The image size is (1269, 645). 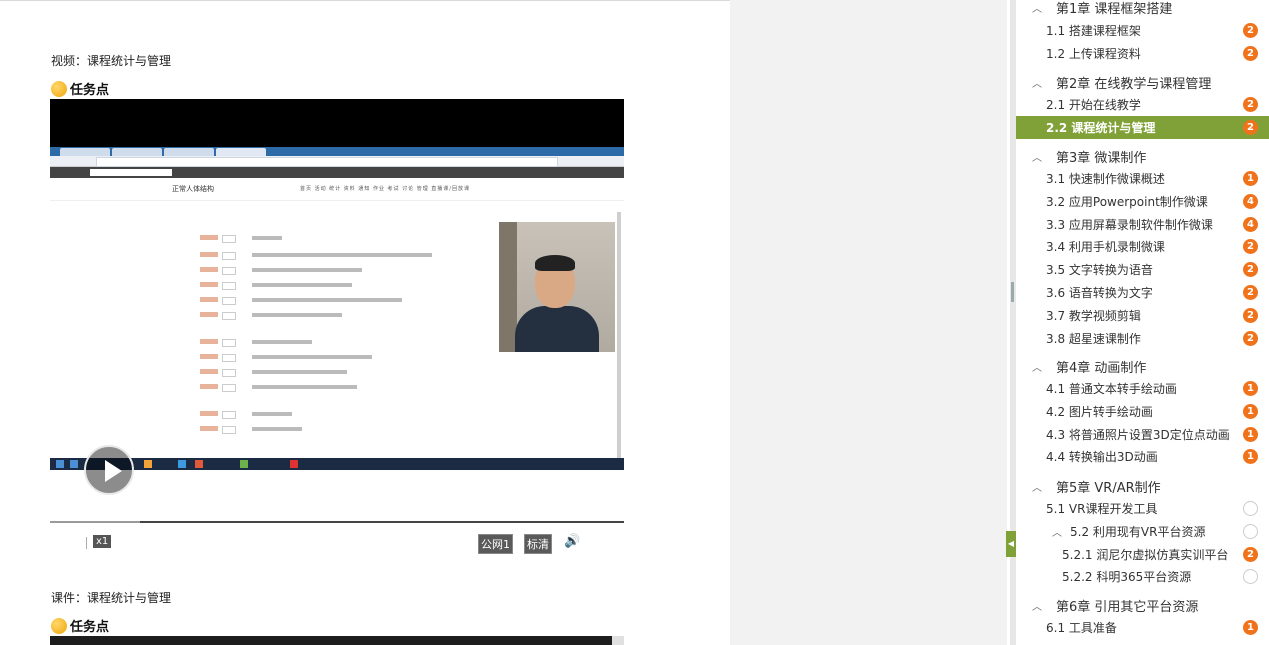 What do you see at coordinates (111, 61) in the screenshot?
I see `video-section-title: 视频：课程统计与管理` at bounding box center [111, 61].